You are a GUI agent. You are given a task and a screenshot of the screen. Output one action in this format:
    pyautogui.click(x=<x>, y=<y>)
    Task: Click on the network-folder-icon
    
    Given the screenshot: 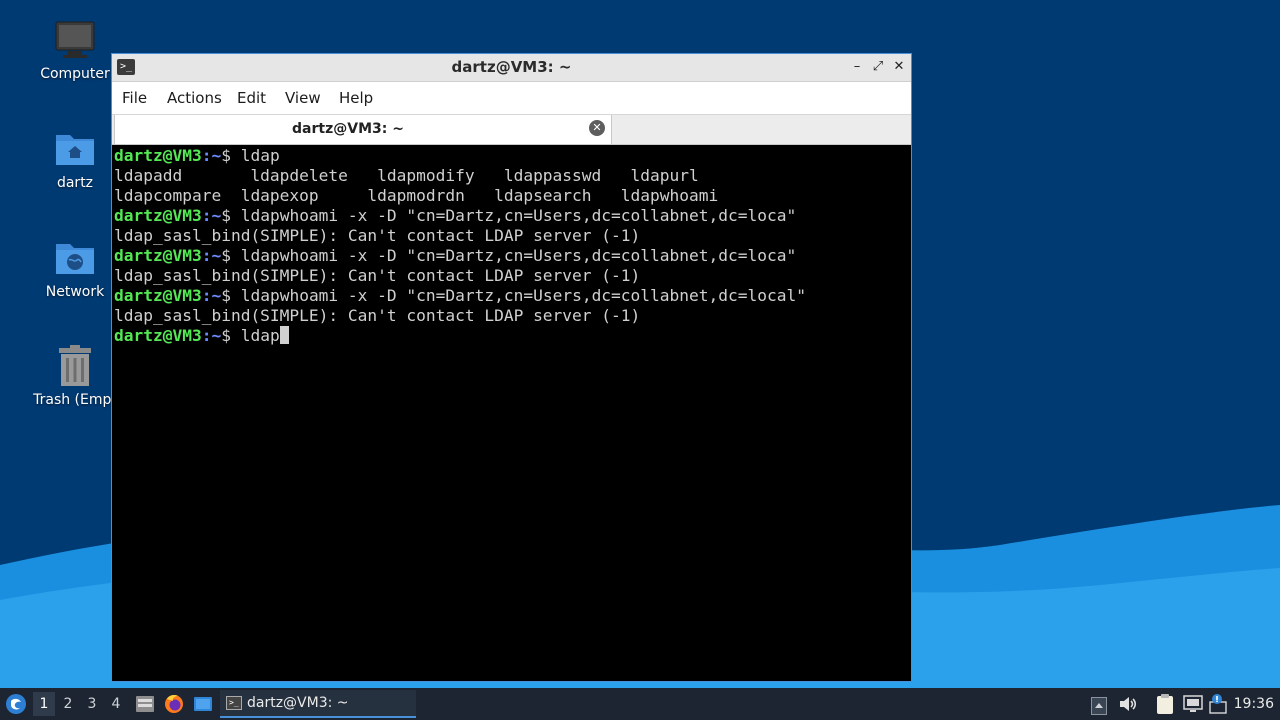 What is the action you would take?
    pyautogui.click(x=75, y=258)
    